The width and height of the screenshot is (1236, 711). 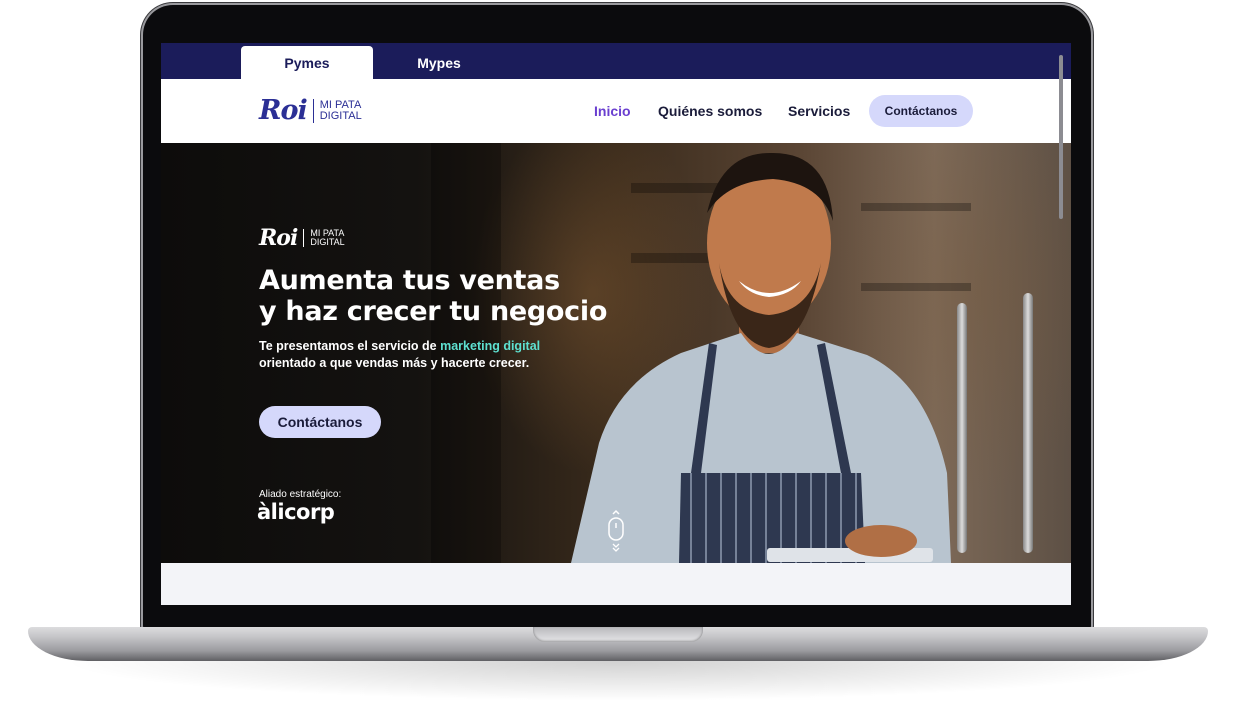 What do you see at coordinates (300, 494) in the screenshot?
I see `ally-label: Aliado estratégico:` at bounding box center [300, 494].